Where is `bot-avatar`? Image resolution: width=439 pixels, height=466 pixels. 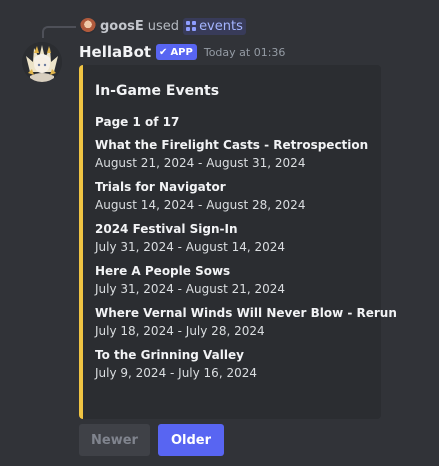
bot-avatar is located at coordinates (42, 62).